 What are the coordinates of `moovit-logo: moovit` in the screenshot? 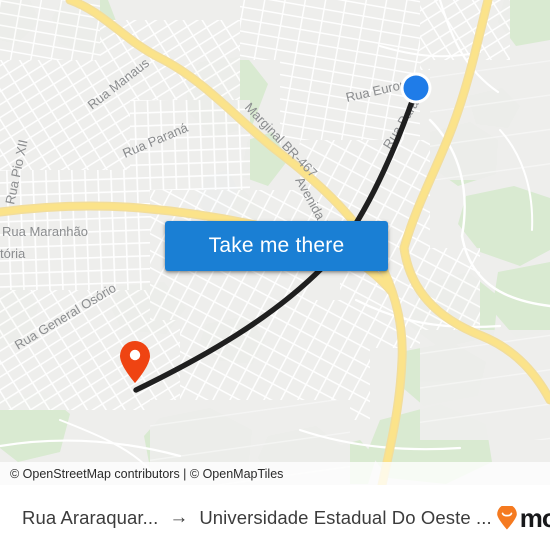 It's located at (523, 518).